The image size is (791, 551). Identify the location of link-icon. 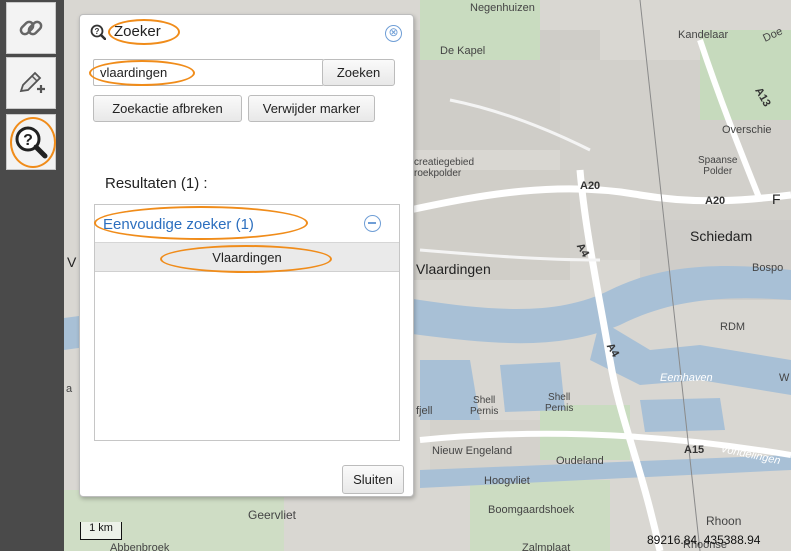
(31, 28).